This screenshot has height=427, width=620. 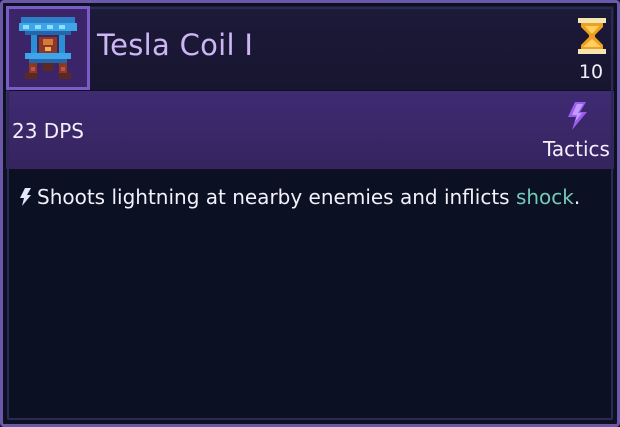 I want to click on shock-keyword: shock, so click(x=545, y=197).